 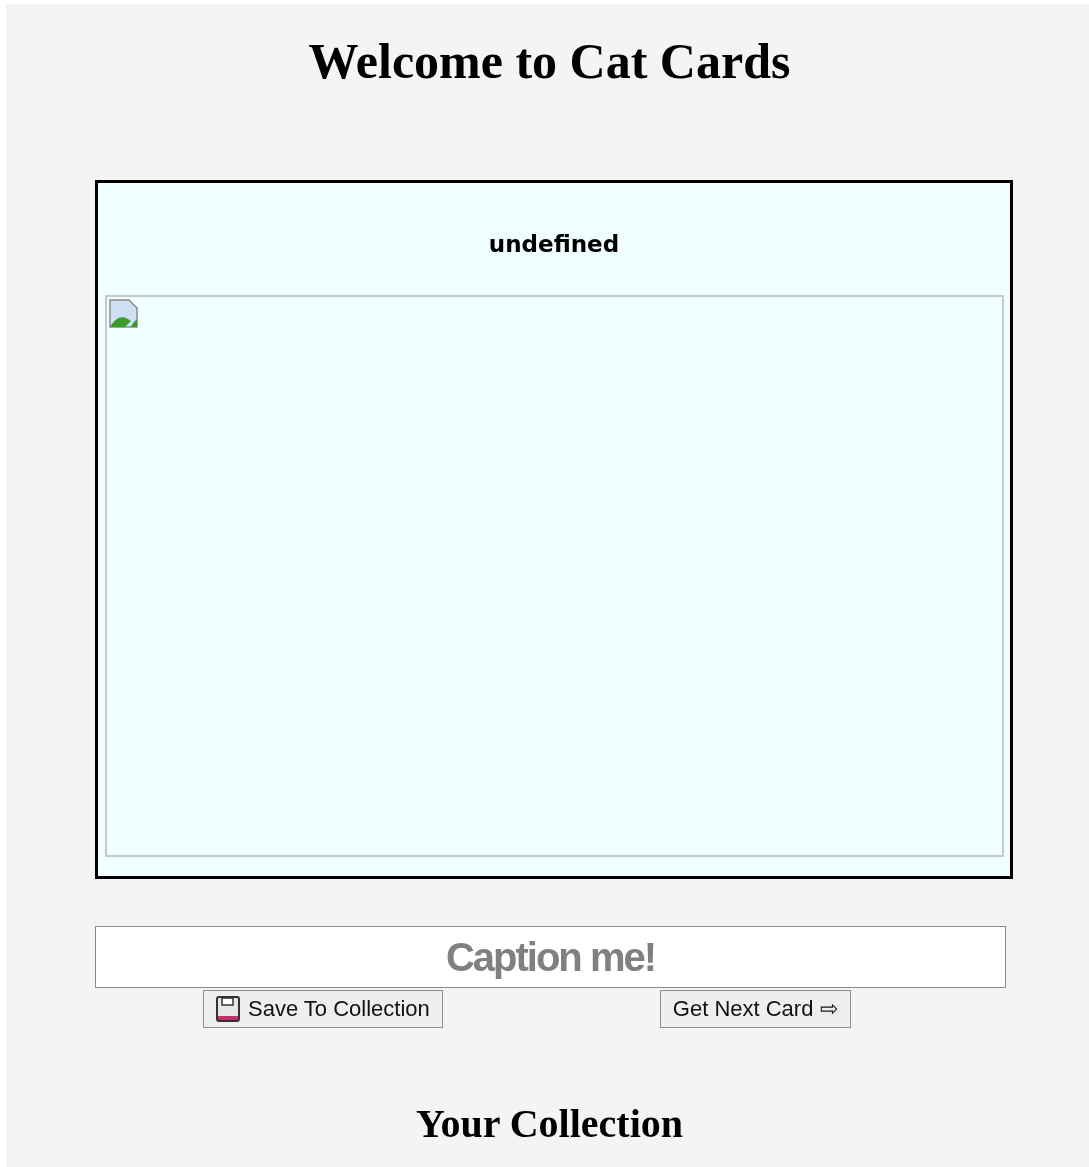 I want to click on next-card-button: Get Next Card ⇨, so click(x=755, y=1009).